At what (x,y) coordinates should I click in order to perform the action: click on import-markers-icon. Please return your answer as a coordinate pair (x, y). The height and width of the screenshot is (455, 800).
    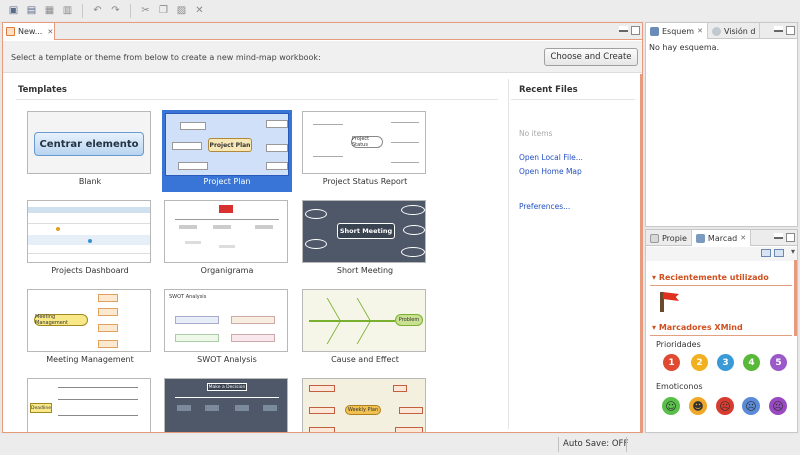
    Looking at the image, I should click on (766, 253).